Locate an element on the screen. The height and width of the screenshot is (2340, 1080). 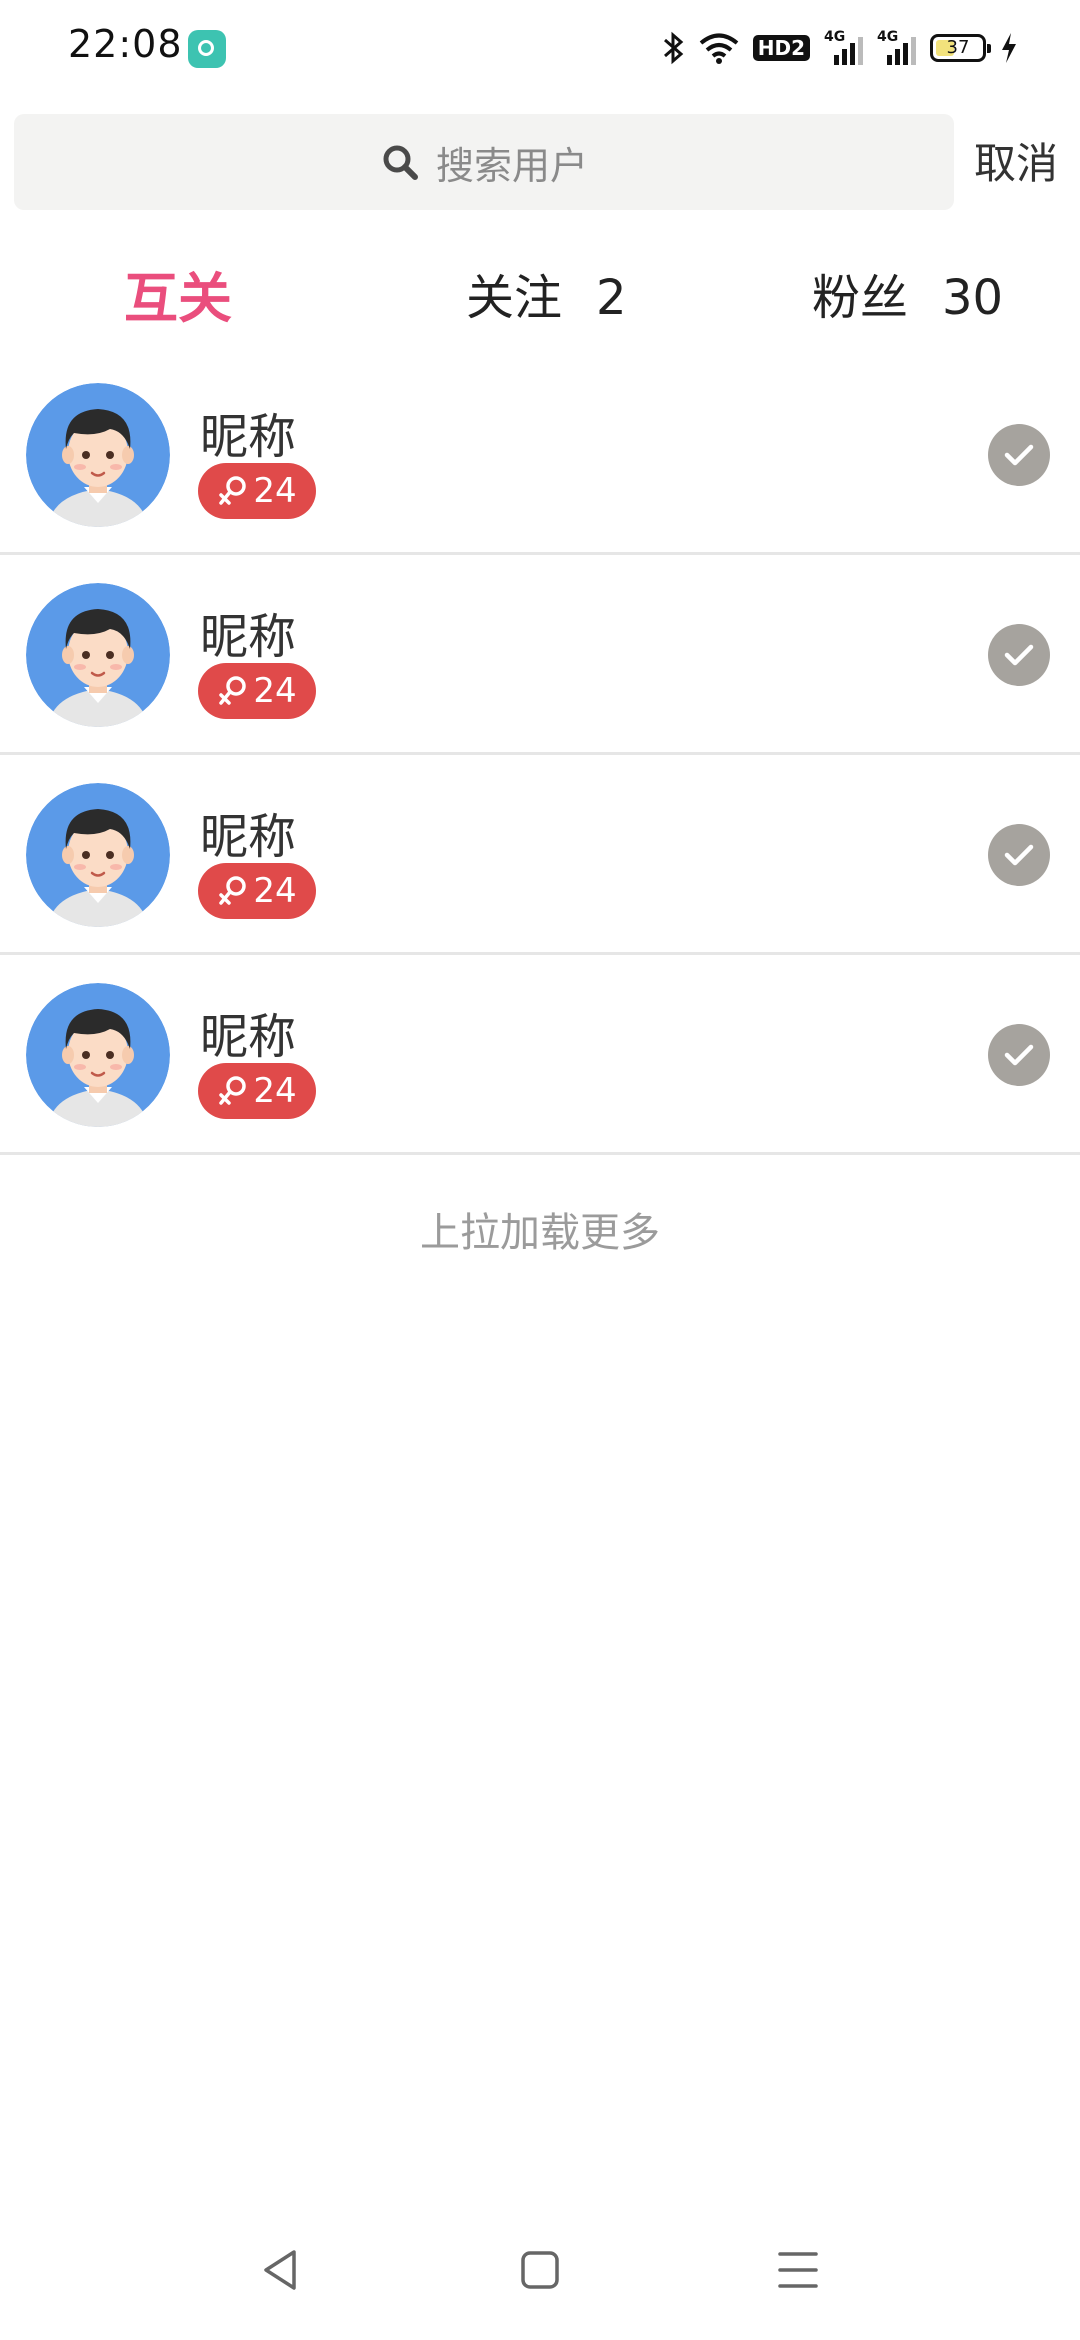
back-icon is located at coordinates (282, 2270).